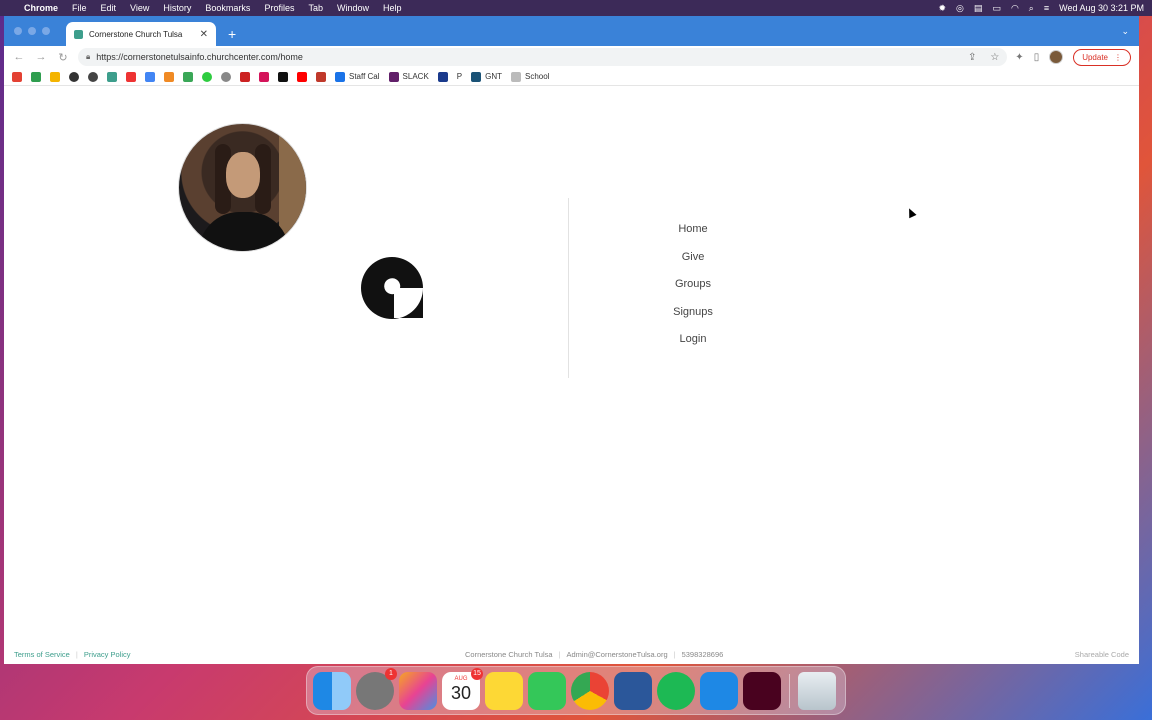 The width and height of the screenshot is (1152, 720). What do you see at coordinates (617, 654) in the screenshot?
I see `footer-email: Admin@CornerstoneTulsa.org` at bounding box center [617, 654].